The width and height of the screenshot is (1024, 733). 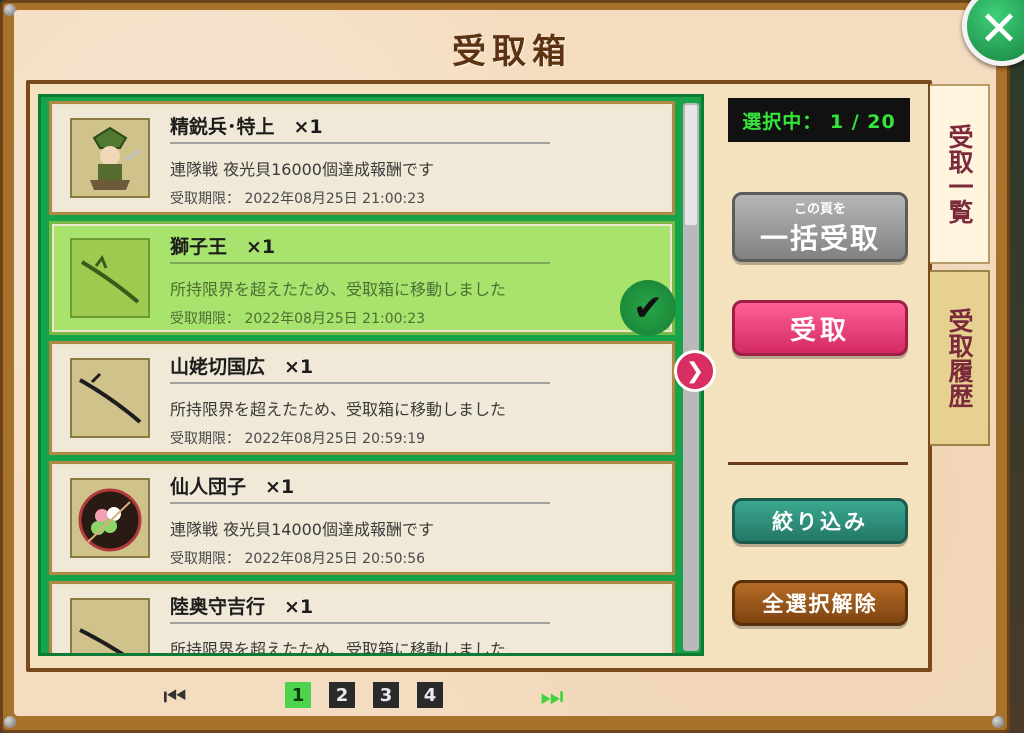 What do you see at coordinates (110, 158) in the screenshot?
I see `soldier-icon` at bounding box center [110, 158].